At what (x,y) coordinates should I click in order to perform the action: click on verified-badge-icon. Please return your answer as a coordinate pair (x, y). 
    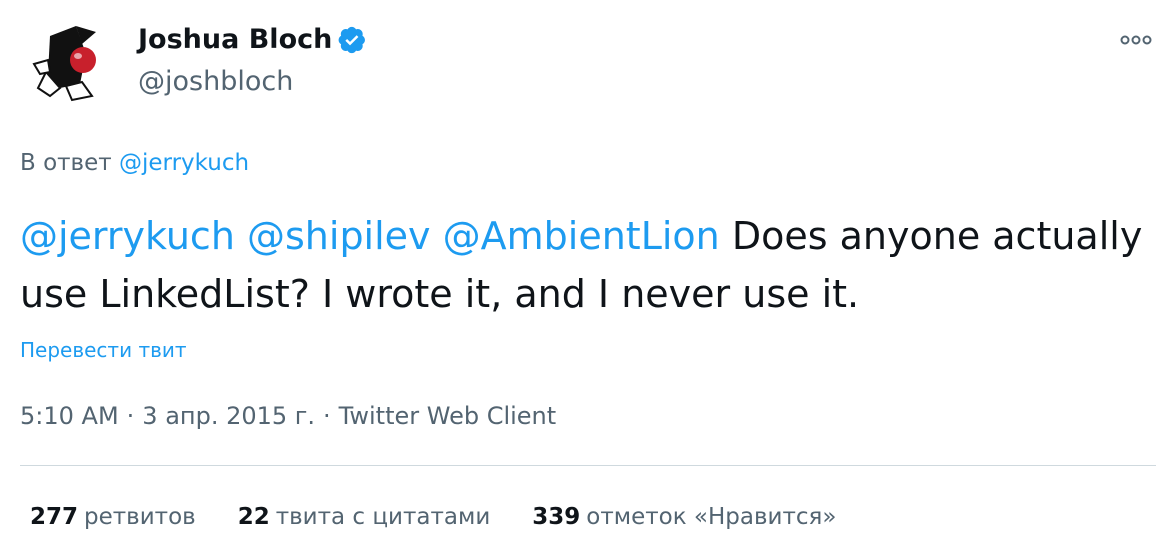
    Looking at the image, I should click on (352, 39).